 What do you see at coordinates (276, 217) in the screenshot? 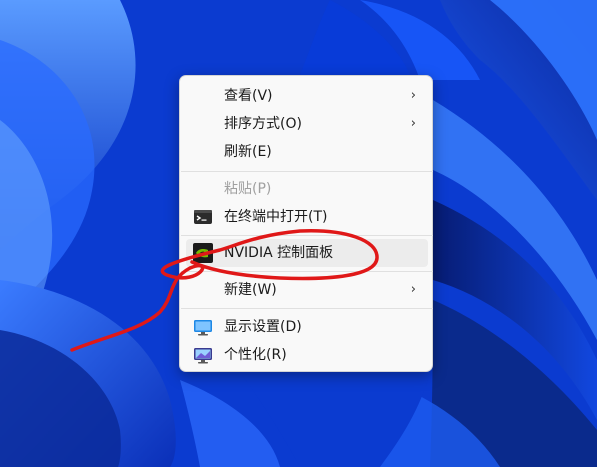
I see `menu-item-open-in-terminal-label: 在终端中打开(T)` at bounding box center [276, 217].